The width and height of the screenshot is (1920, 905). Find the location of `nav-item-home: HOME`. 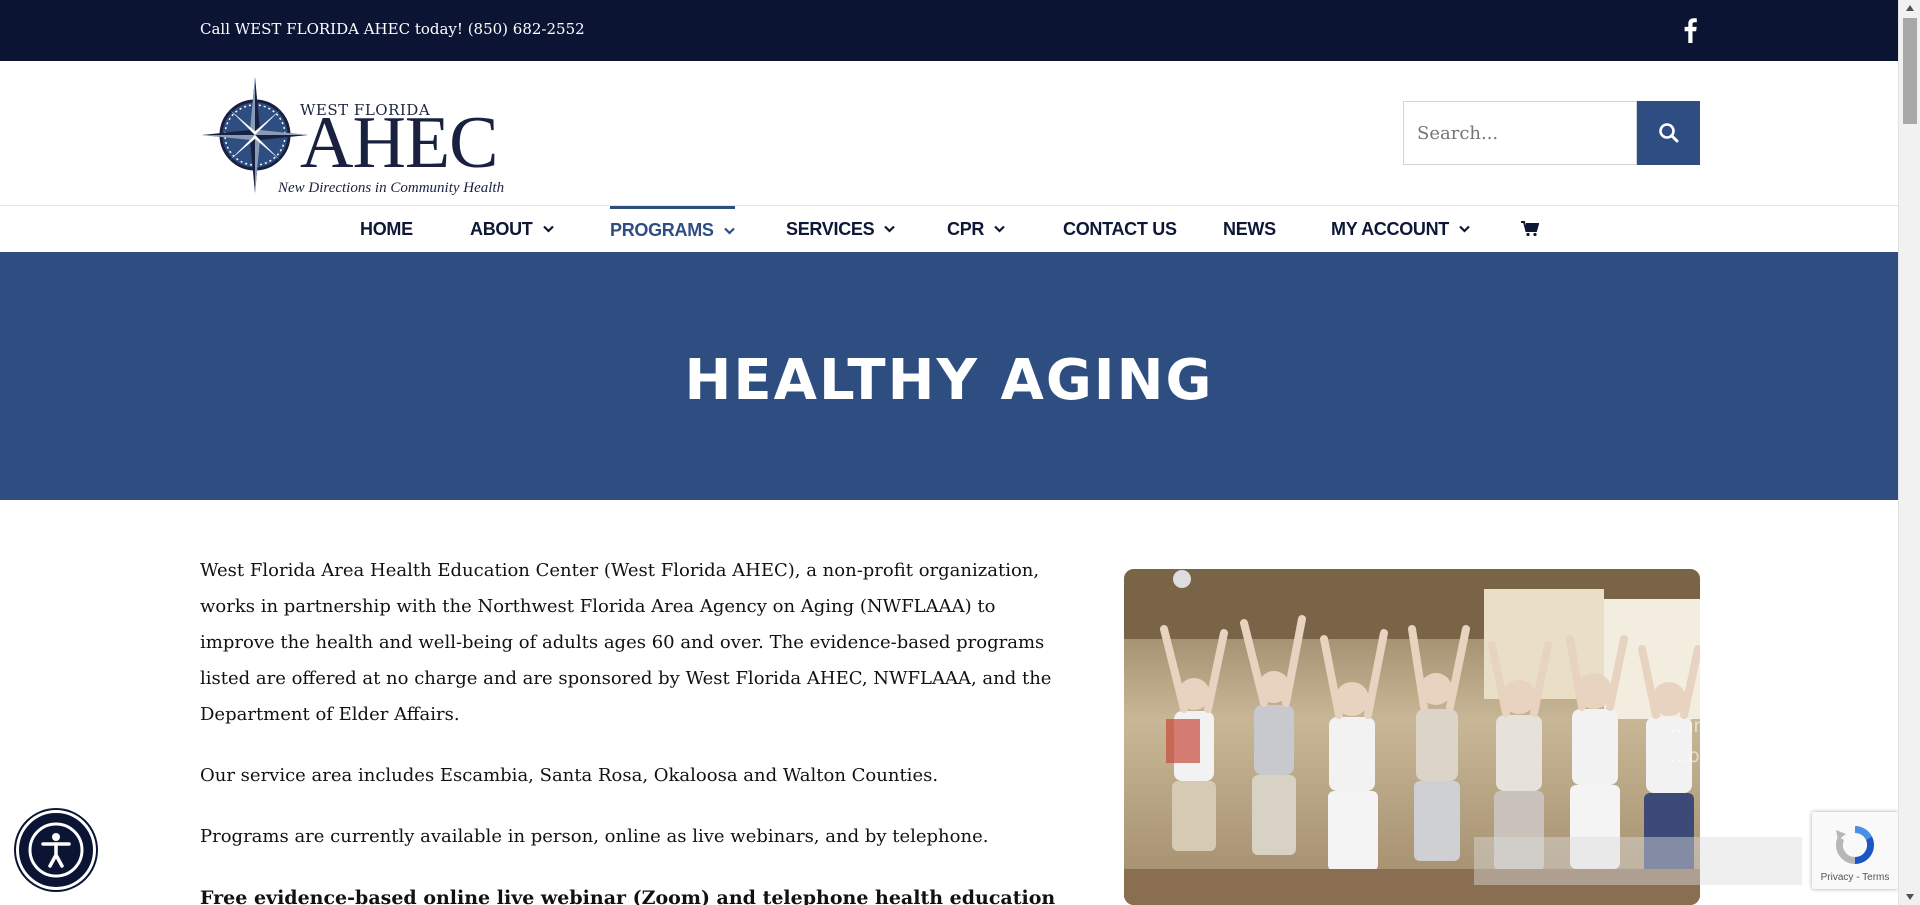

nav-item-home: HOME is located at coordinates (386, 229).